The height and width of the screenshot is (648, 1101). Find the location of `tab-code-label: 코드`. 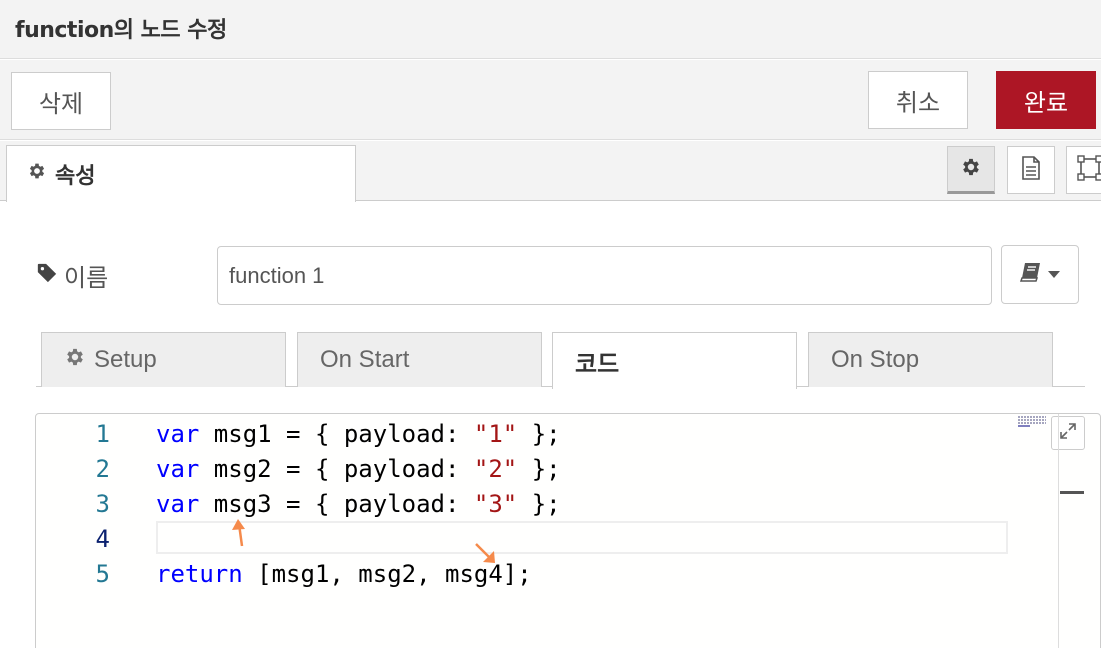

tab-code-label: 코드 is located at coordinates (597, 363).